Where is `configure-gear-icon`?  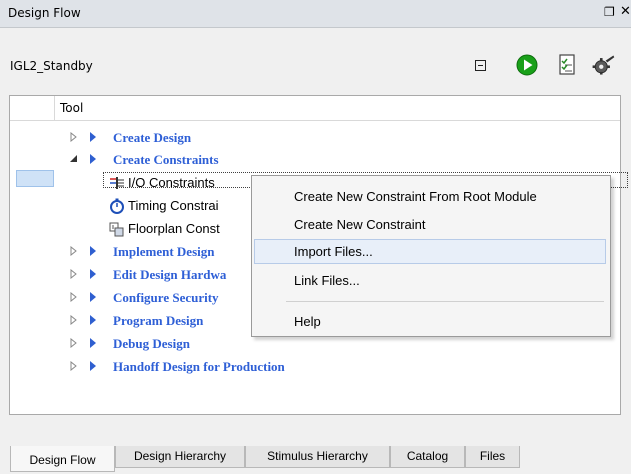
configure-gear-icon is located at coordinates (603, 65).